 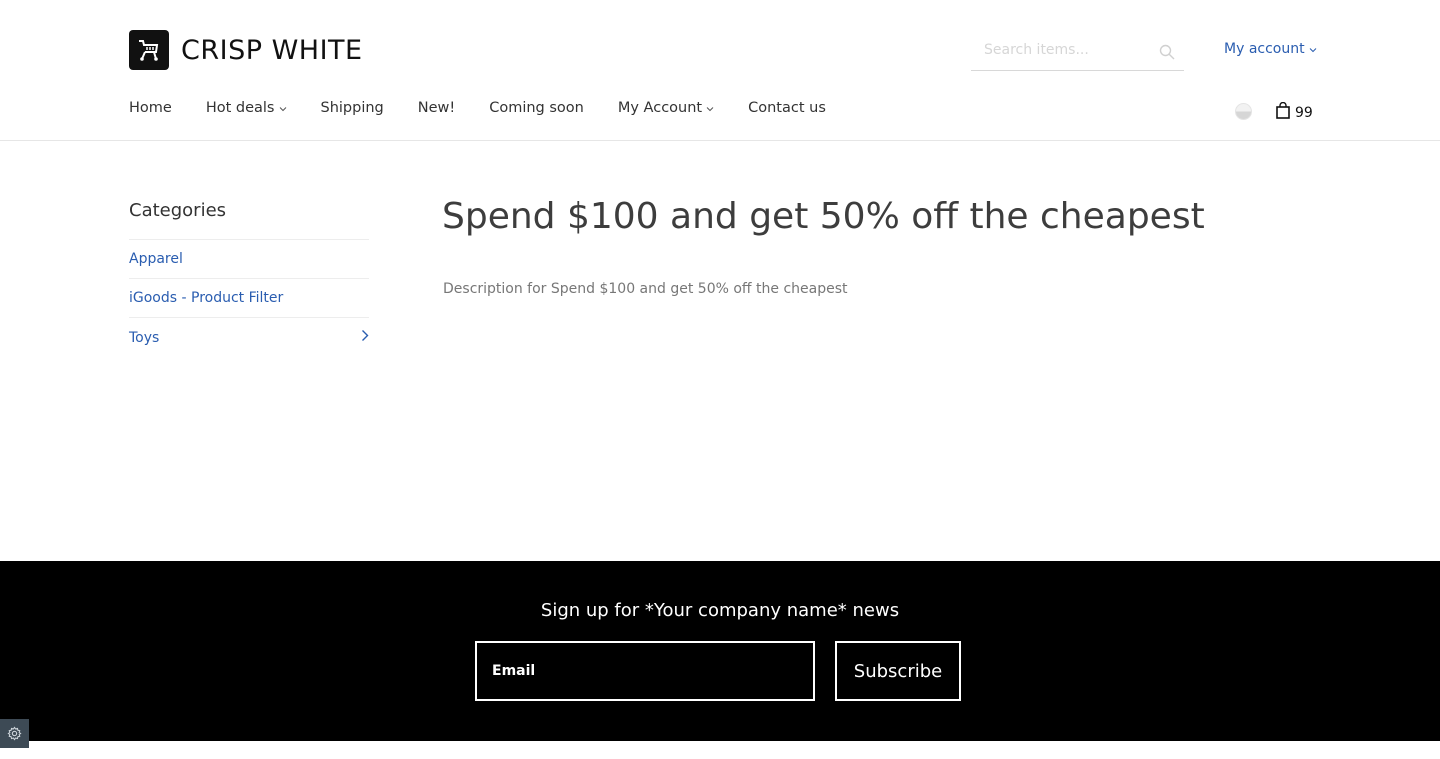 I want to click on nav-item-home: Home, so click(x=150, y=108).